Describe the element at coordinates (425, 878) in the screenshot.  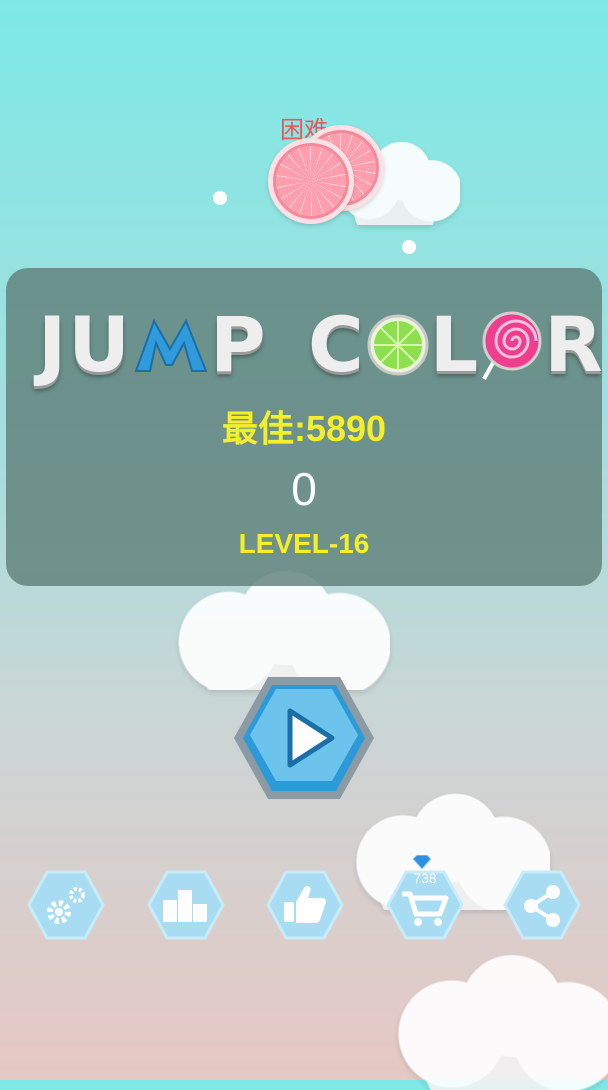
I see `gem-count: 738` at that location.